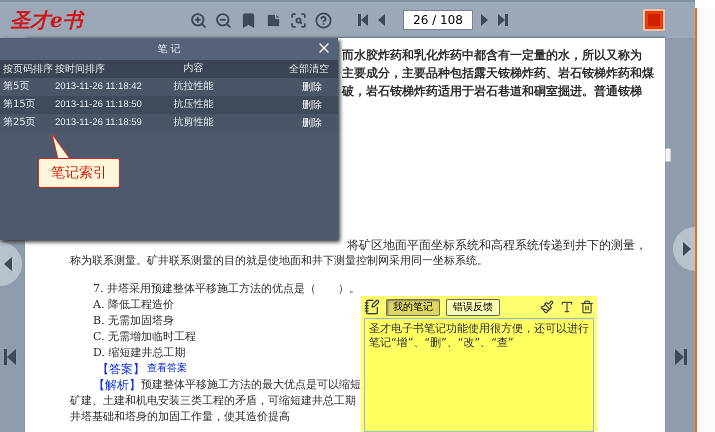 The height and width of the screenshot is (432, 715). I want to click on note-text-area: 圣才电子书笔记功能使用很方便，还可以进行笔记“增”、“删”、“改”、“查”, so click(479, 375).